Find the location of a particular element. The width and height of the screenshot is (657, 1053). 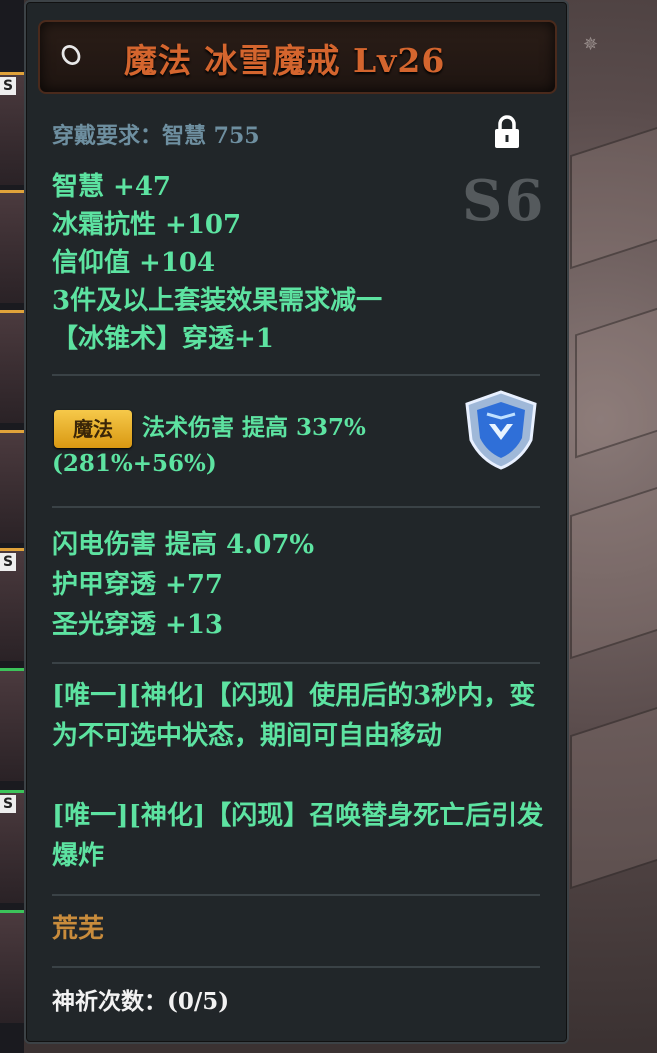

pray-count: 神祈次数：(0/5) is located at coordinates (141, 1001).